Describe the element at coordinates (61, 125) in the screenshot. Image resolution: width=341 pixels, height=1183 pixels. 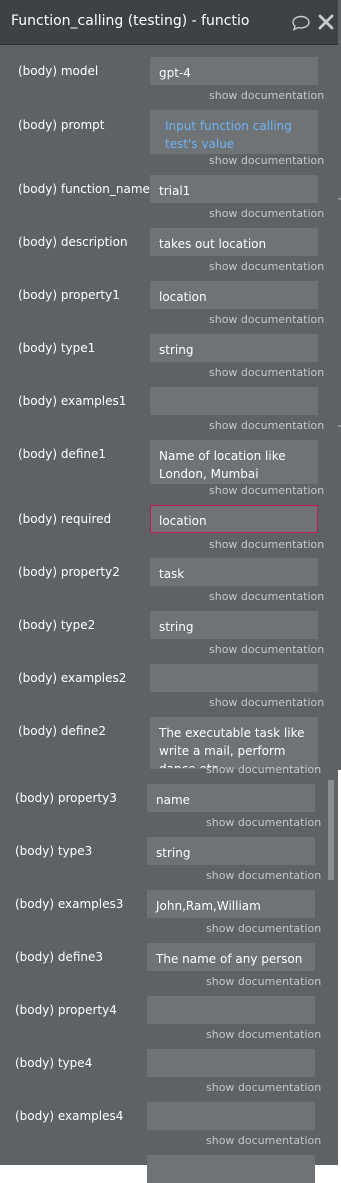
I see `field-label: (body) prompt` at that location.